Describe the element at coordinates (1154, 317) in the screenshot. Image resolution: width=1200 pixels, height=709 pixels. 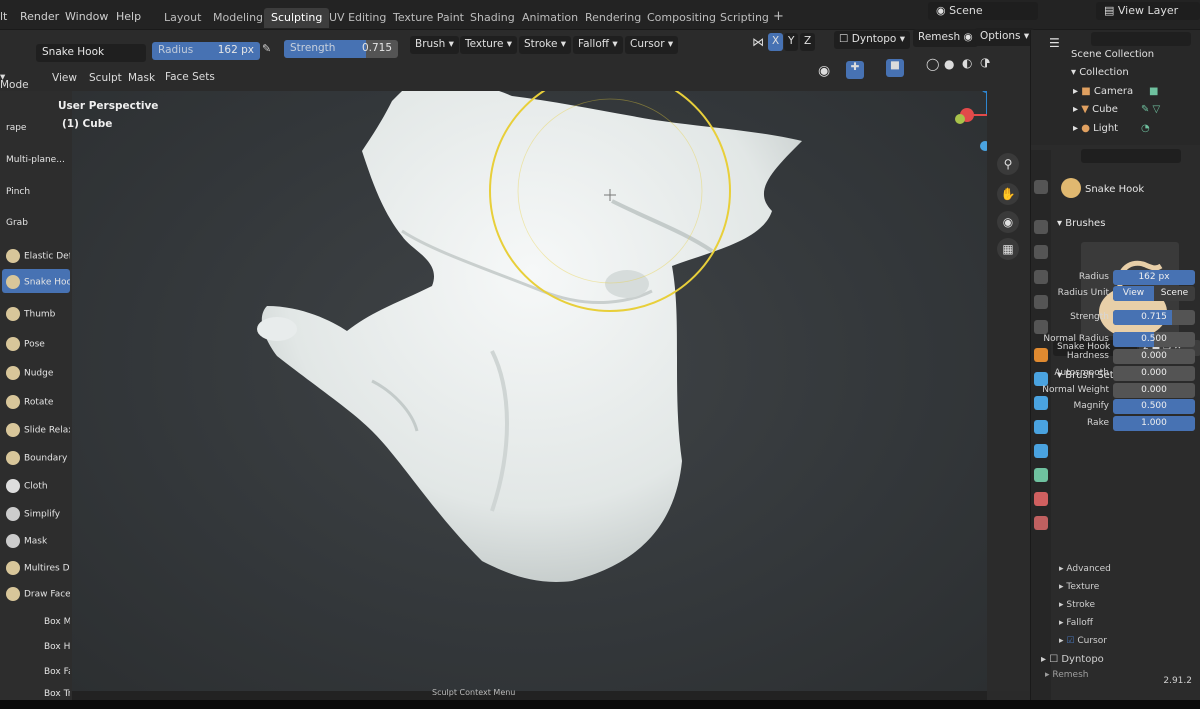
I see `brush-setting-slider: 0.715` at that location.